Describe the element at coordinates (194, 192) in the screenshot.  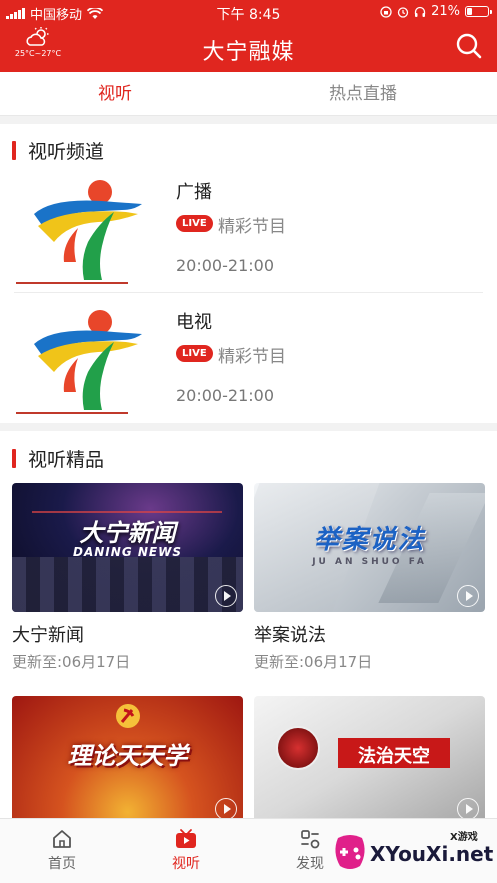
I see `channel-name: 广播` at that location.